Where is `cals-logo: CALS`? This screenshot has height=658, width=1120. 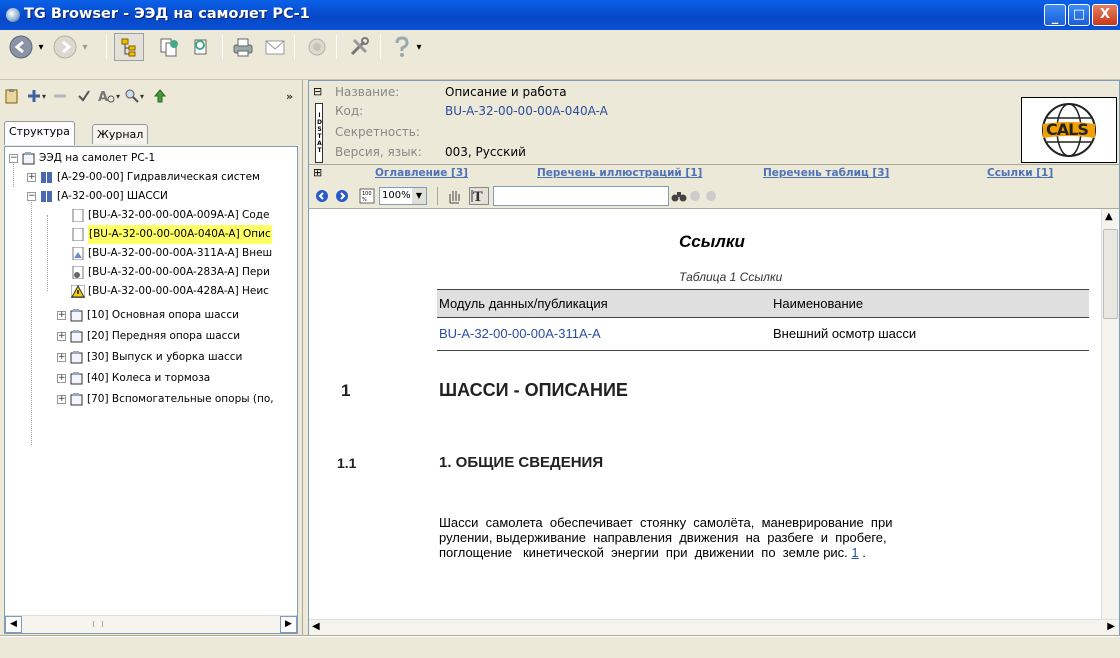 cals-logo: CALS is located at coordinates (1069, 130).